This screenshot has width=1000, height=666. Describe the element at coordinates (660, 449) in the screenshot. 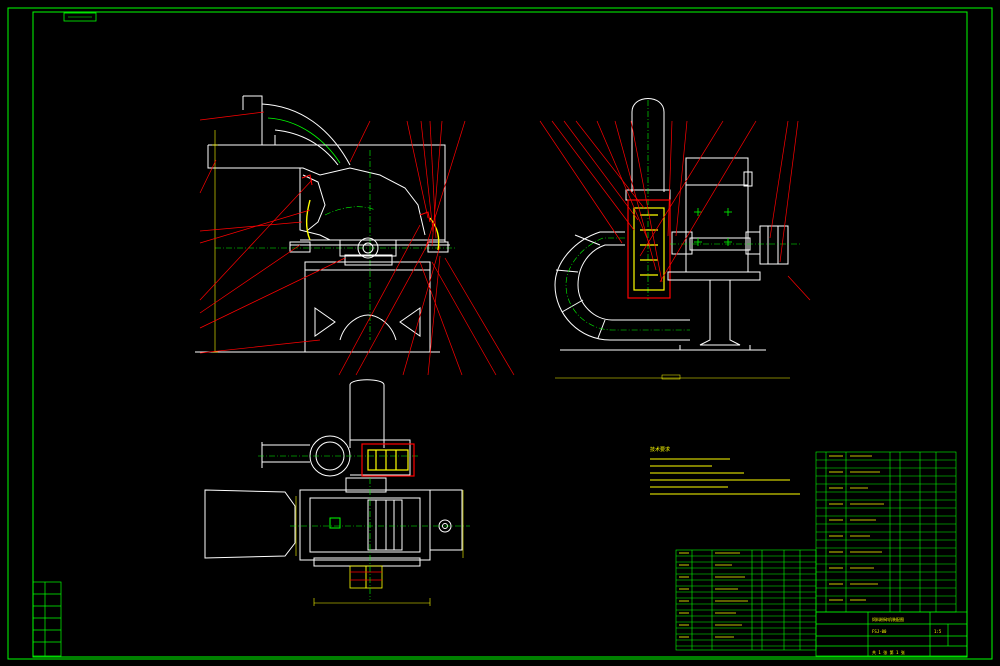

I see `tech-notes-title: 技术要求` at that location.